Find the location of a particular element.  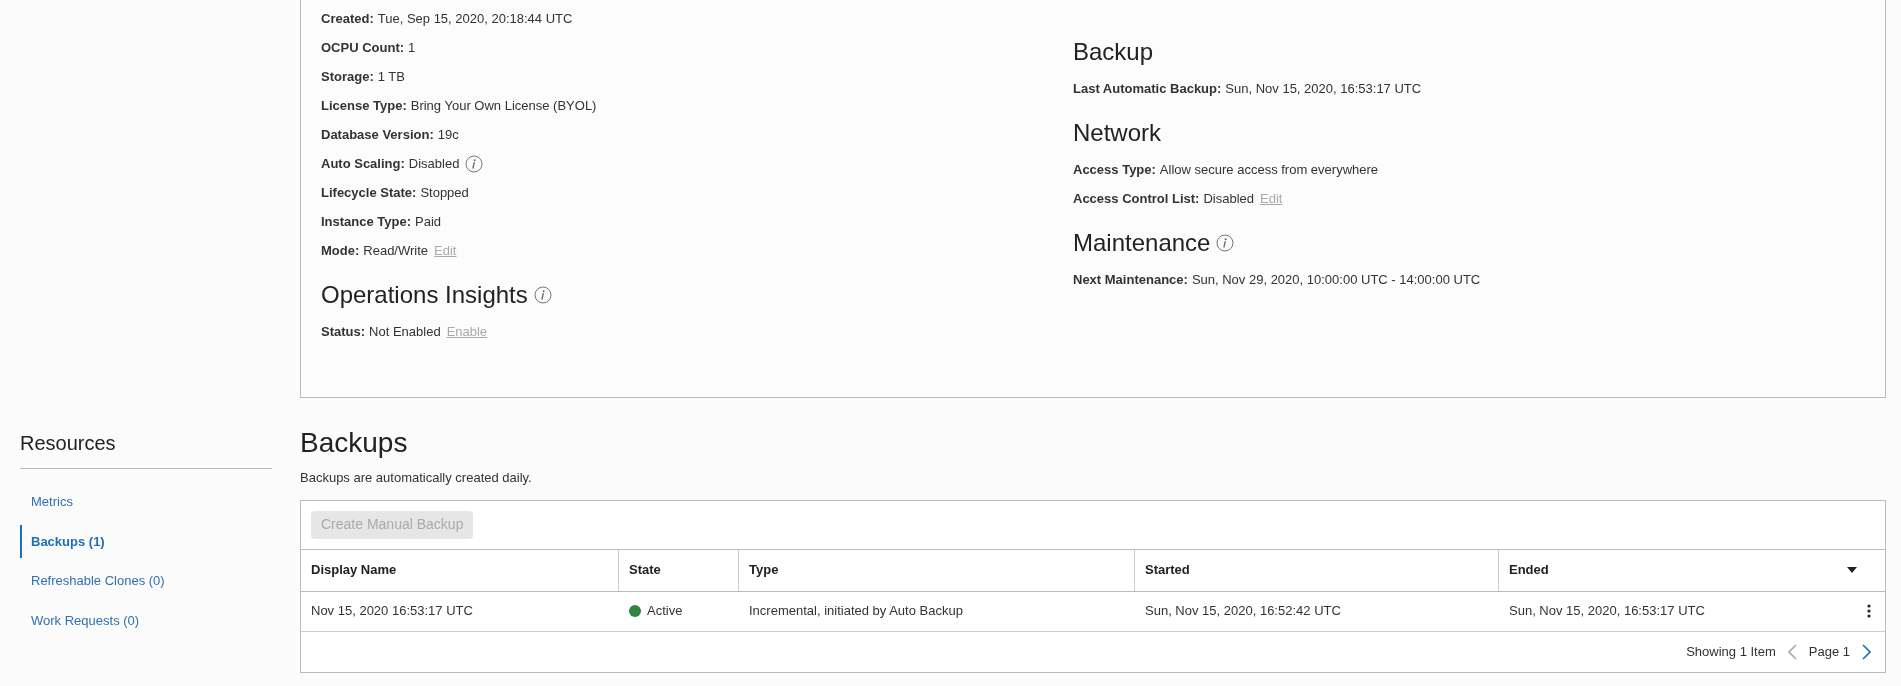

backups-title: Backups is located at coordinates (354, 443).